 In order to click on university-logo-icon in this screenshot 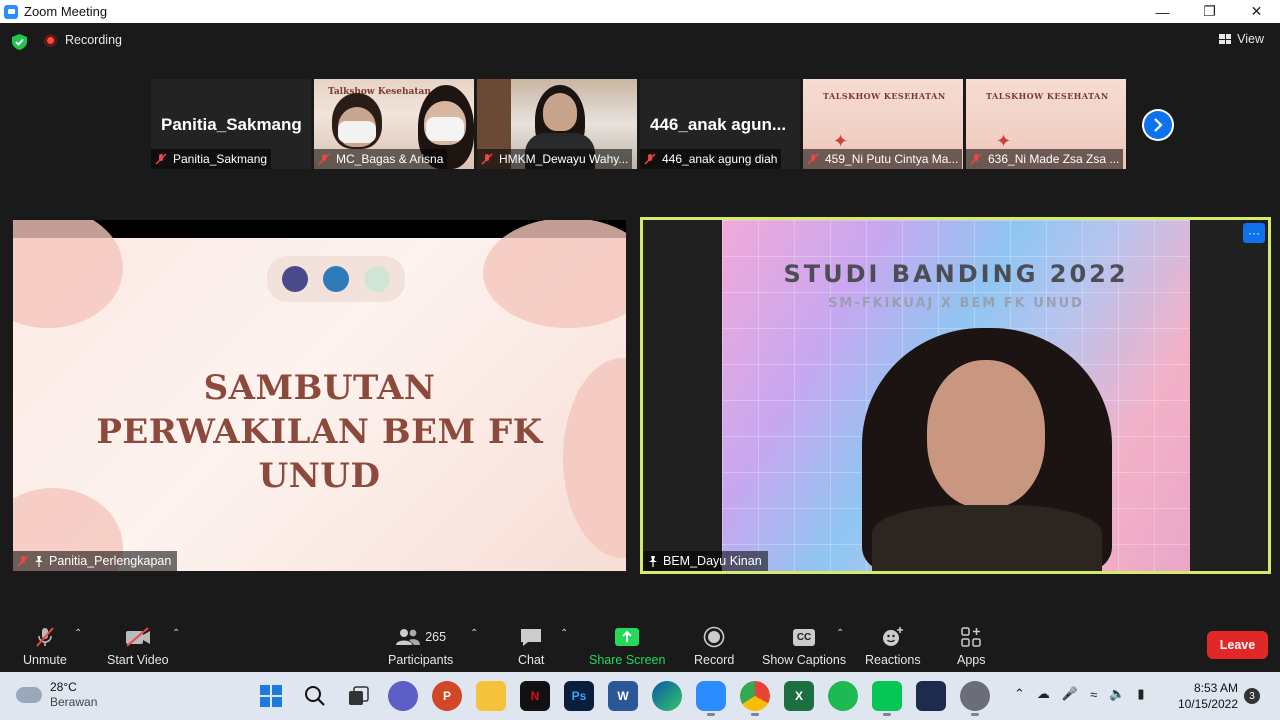, I will do `click(295, 279)`.